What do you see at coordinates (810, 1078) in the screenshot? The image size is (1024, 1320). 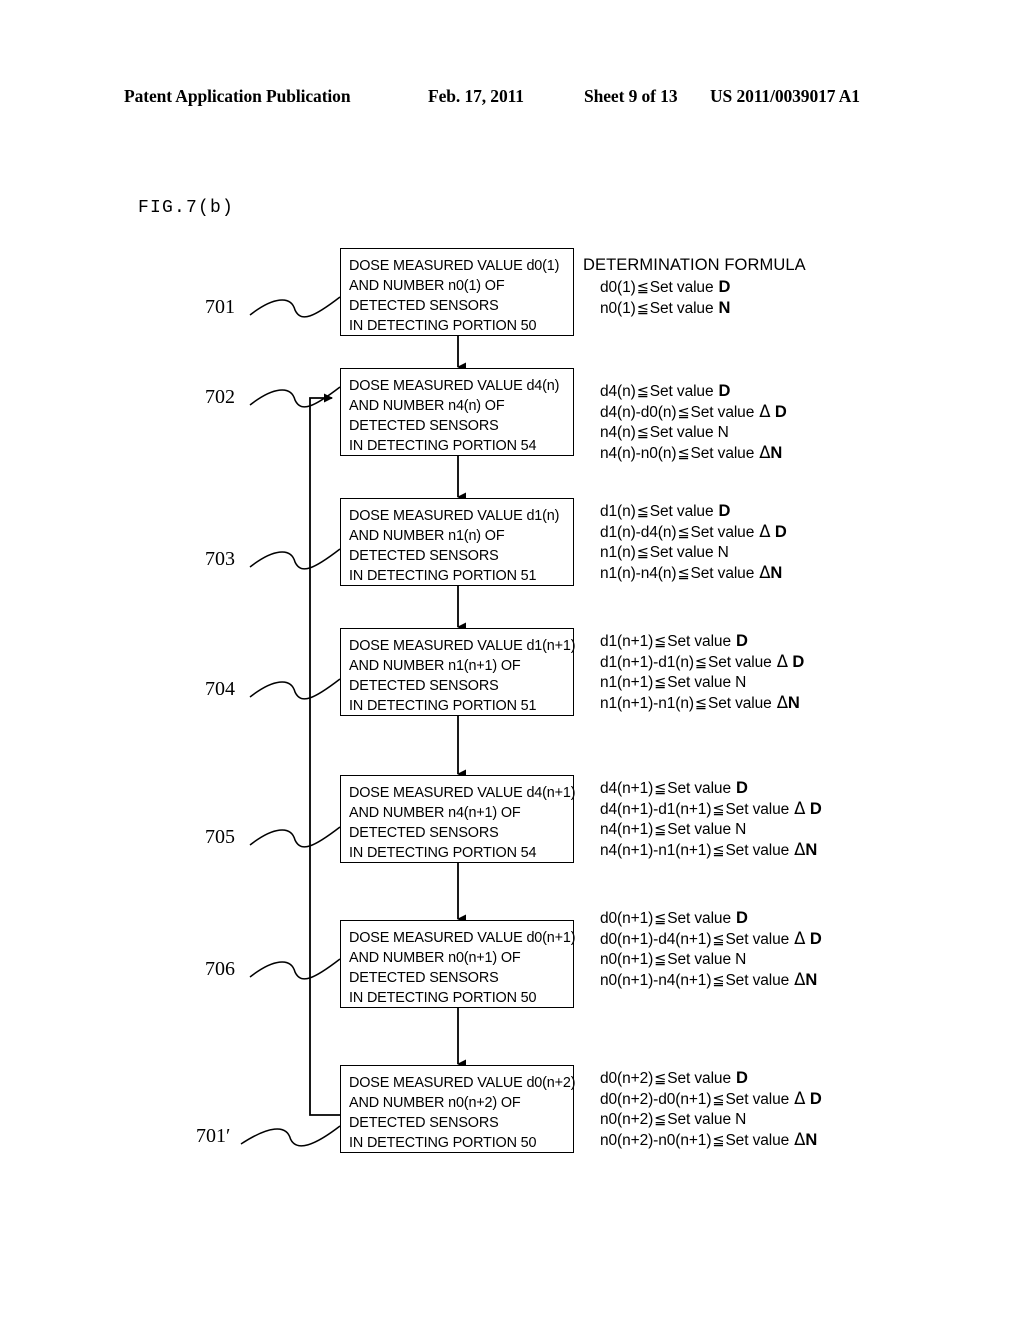 I see `formula-line: d0(n+2)≦Set value D` at bounding box center [810, 1078].